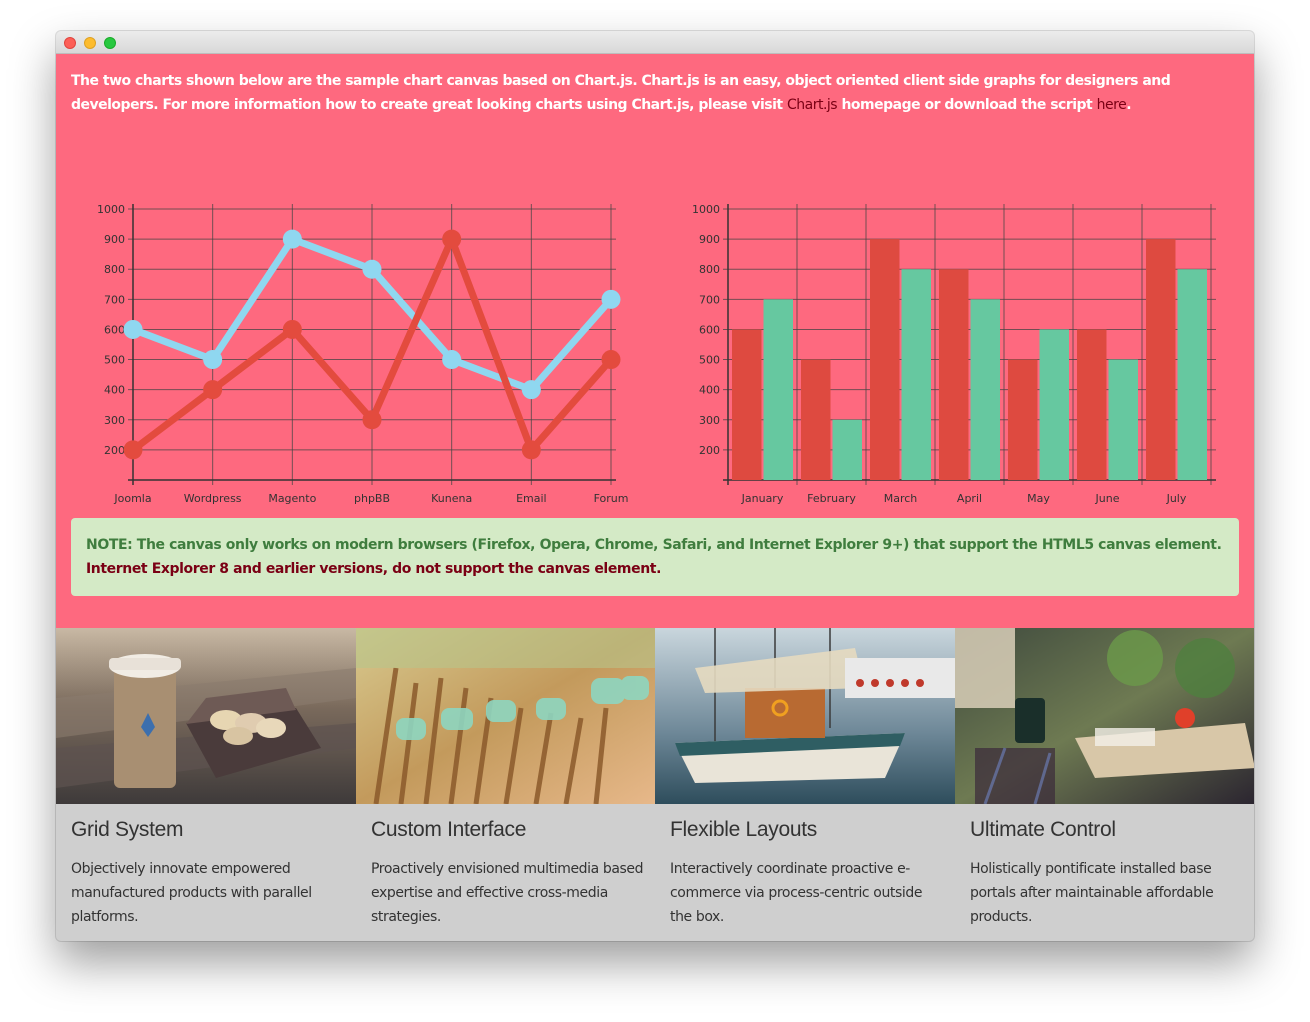 Image resolution: width=1310 pixels, height=1022 pixels. Describe the element at coordinates (805, 716) in the screenshot. I see `boats-harbor-photo` at that location.